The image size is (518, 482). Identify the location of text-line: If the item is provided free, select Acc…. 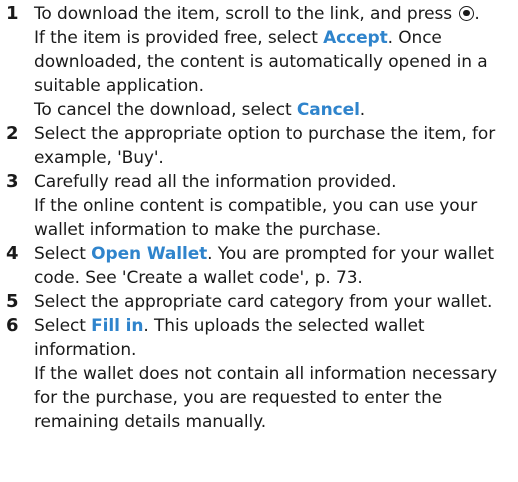
(238, 38).